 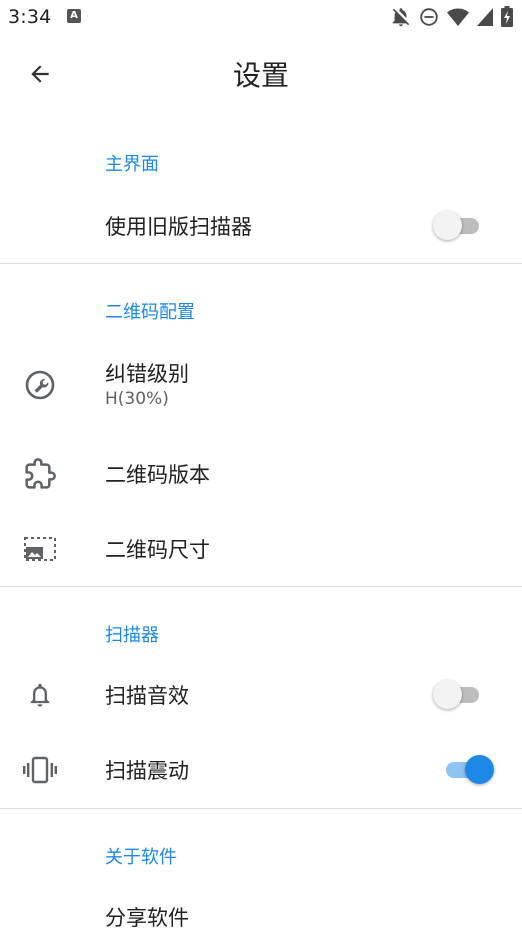 What do you see at coordinates (261, 18) in the screenshot?
I see `status-bar: 3:34 A` at bounding box center [261, 18].